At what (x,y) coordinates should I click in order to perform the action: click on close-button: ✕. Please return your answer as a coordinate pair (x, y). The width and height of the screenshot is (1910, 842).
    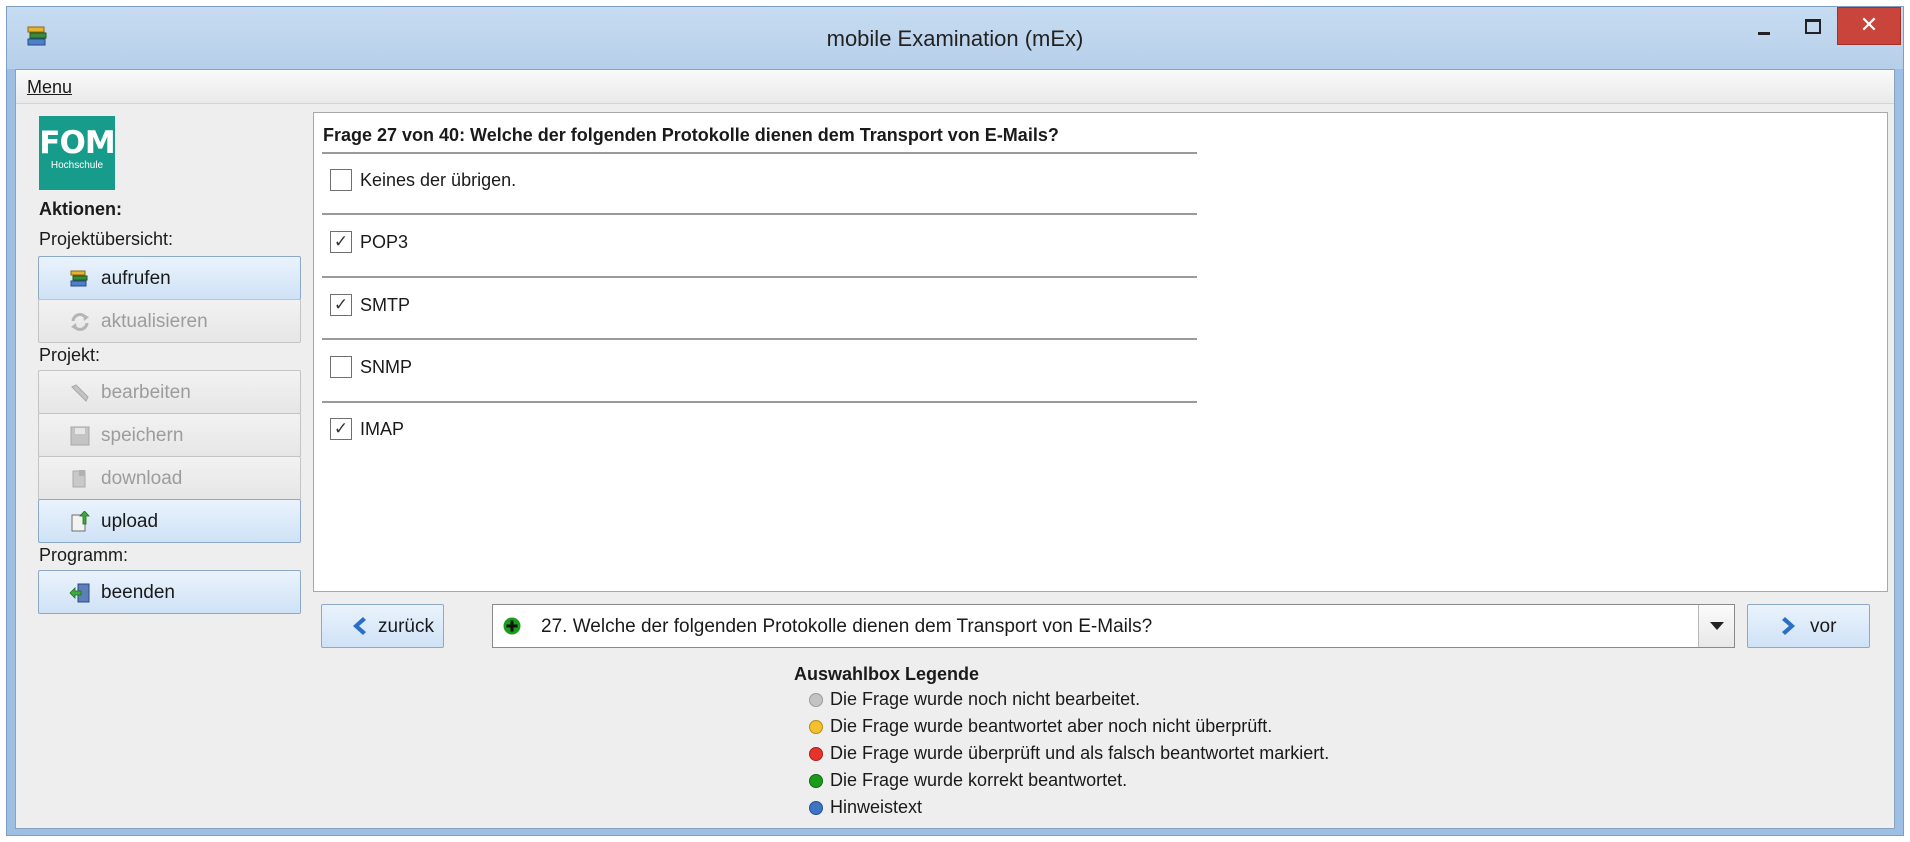
    Looking at the image, I should click on (1869, 26).